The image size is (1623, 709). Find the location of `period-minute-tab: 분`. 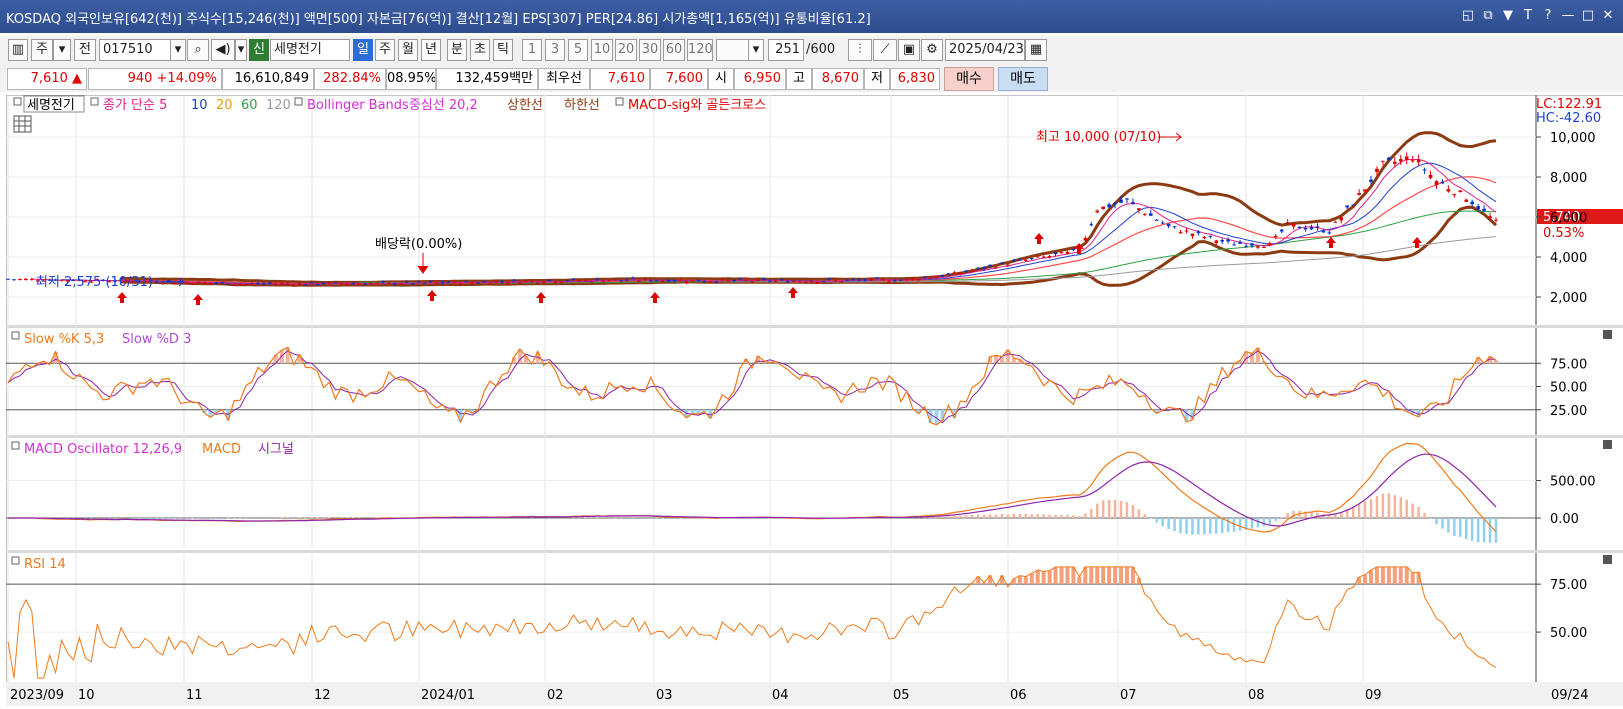

period-minute-tab: 분 is located at coordinates (457, 50).